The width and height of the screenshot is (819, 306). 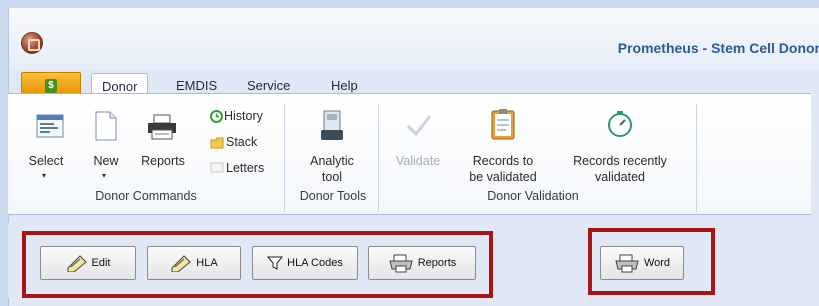 I want to click on printer-icon, so click(x=162, y=127).